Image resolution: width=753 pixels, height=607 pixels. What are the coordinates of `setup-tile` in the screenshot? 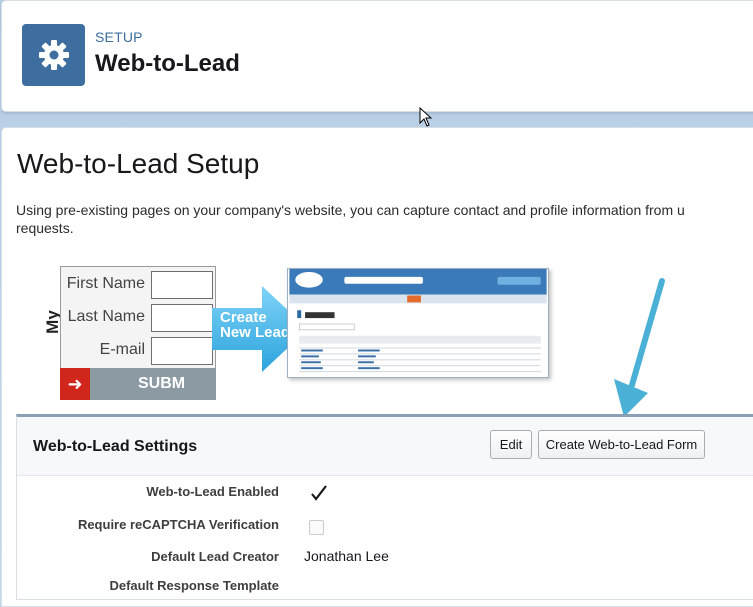 It's located at (53, 55).